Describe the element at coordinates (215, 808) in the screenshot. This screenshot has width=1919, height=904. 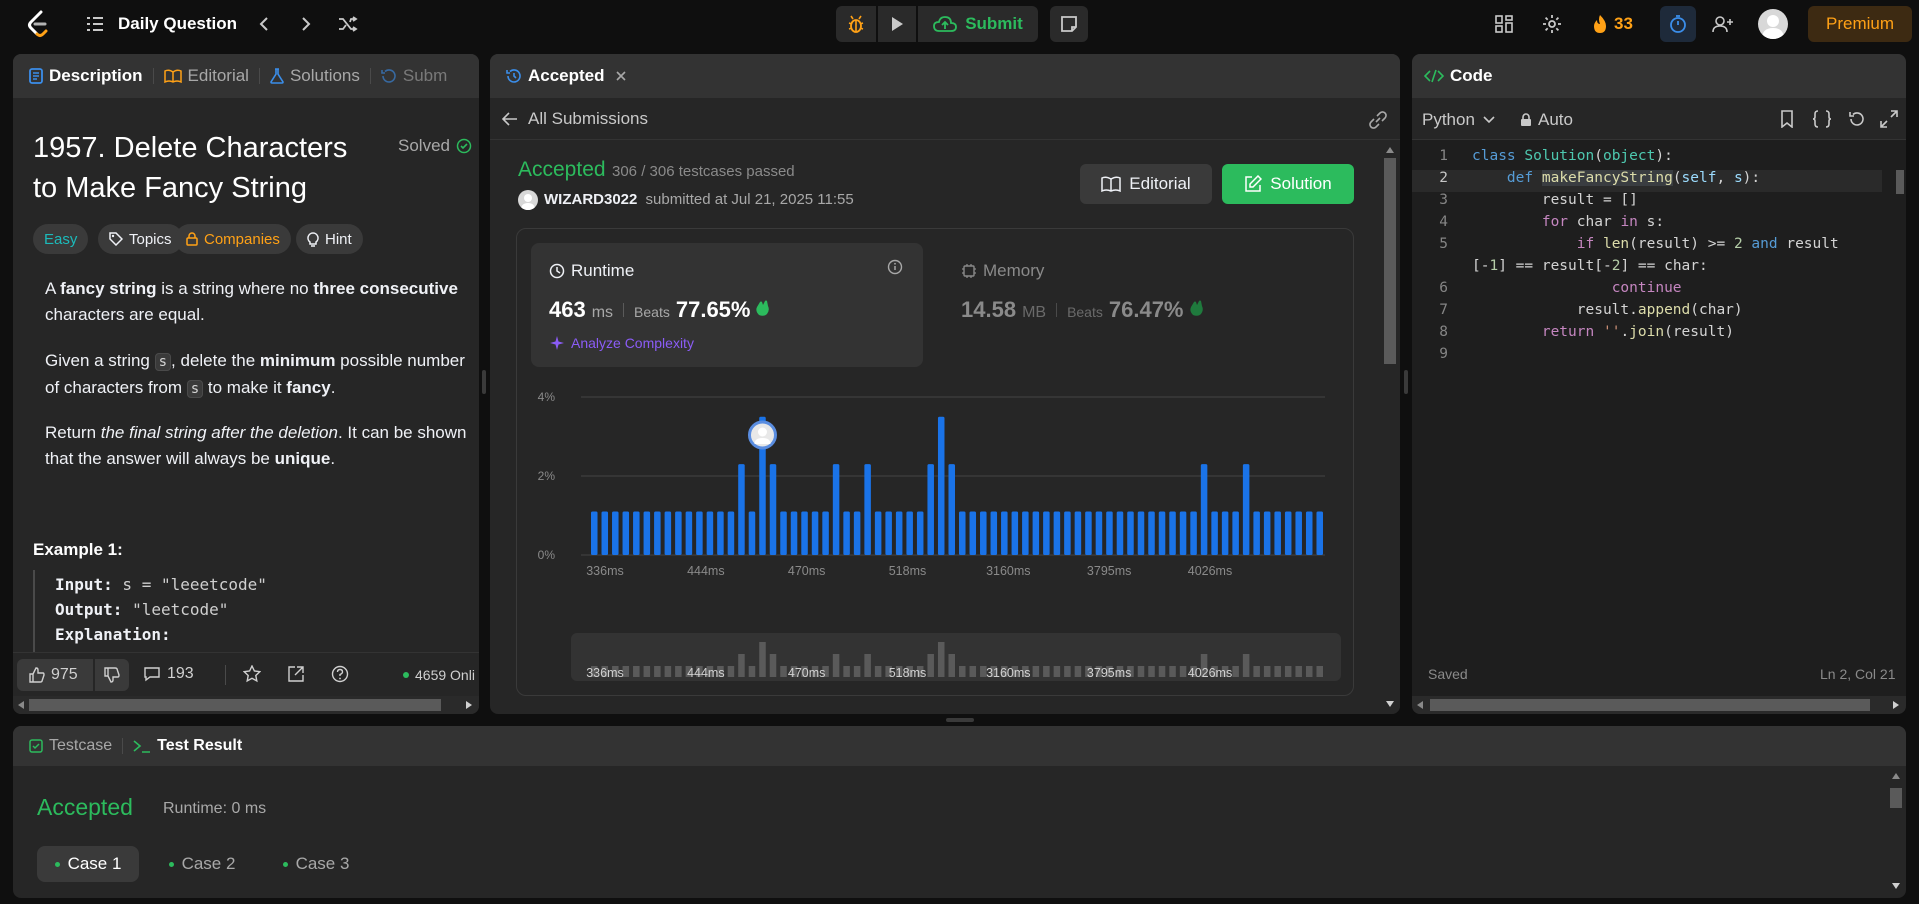
I see `test-runtime: Runtime: 0 ms` at that location.